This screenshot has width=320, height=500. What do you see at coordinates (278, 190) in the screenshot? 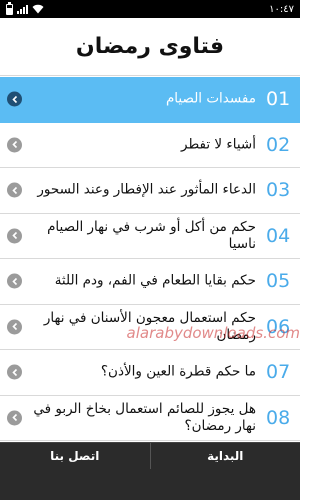
I see `item-number: 03` at bounding box center [278, 190].